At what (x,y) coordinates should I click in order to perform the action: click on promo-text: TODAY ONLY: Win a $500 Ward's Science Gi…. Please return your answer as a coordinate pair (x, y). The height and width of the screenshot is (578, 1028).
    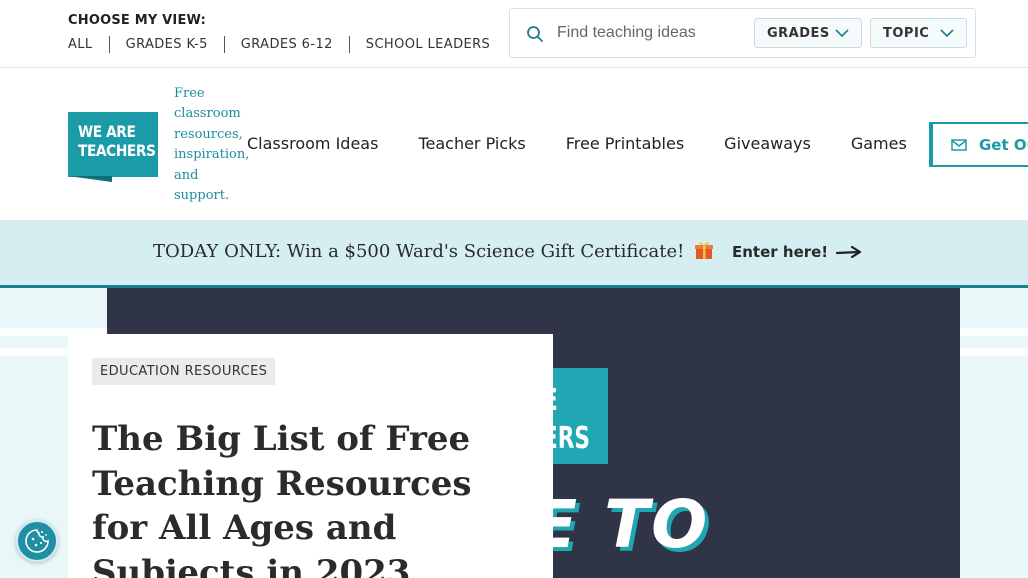
    Looking at the image, I should click on (433, 251).